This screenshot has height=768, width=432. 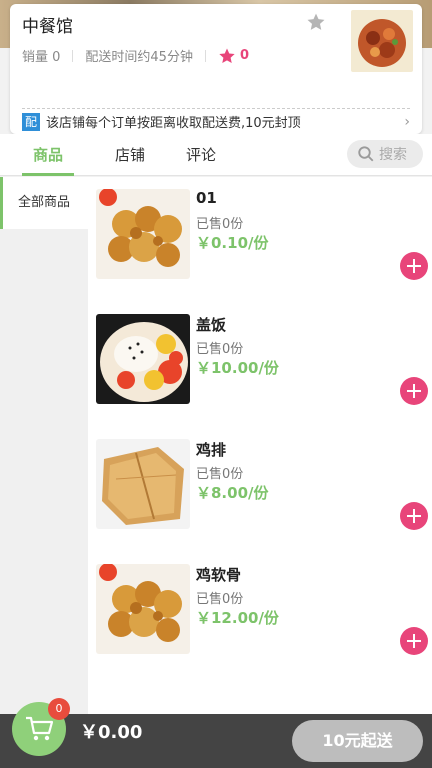 What do you see at coordinates (393, 155) in the screenshot?
I see `search-placeholder: 搜索` at bounding box center [393, 155].